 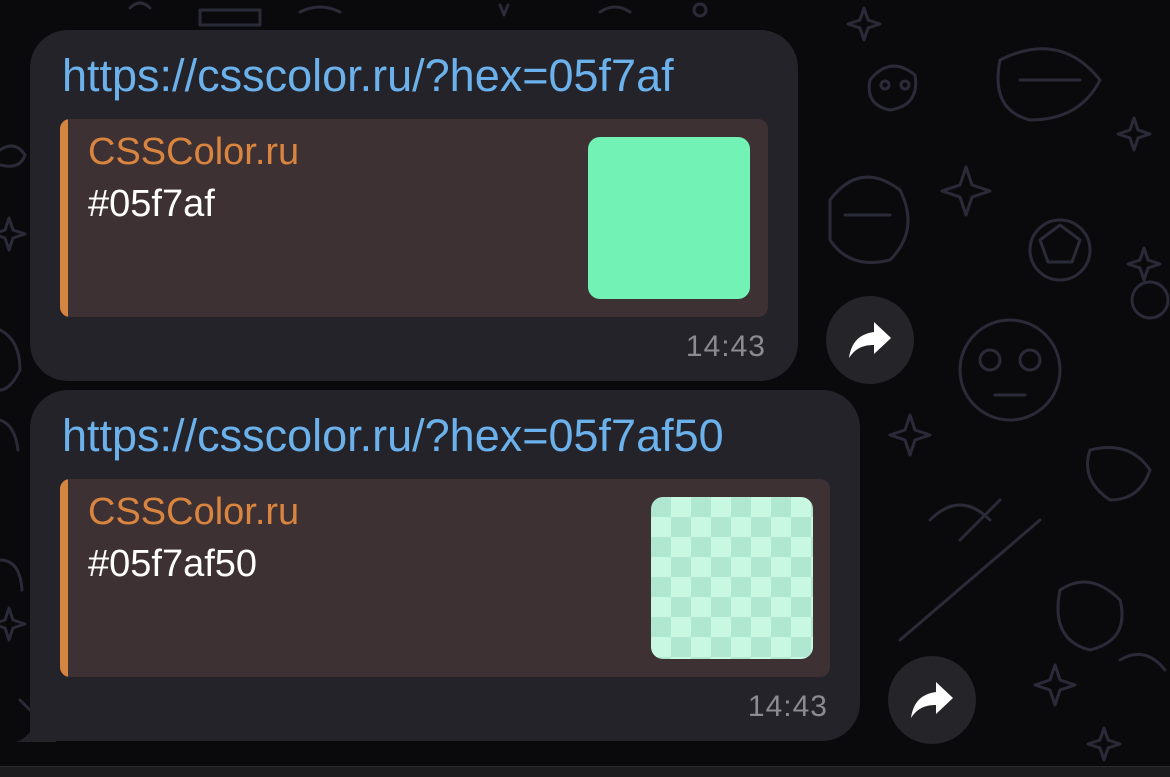 I want to click on link-preview-title: #05f7af, so click(x=151, y=204).